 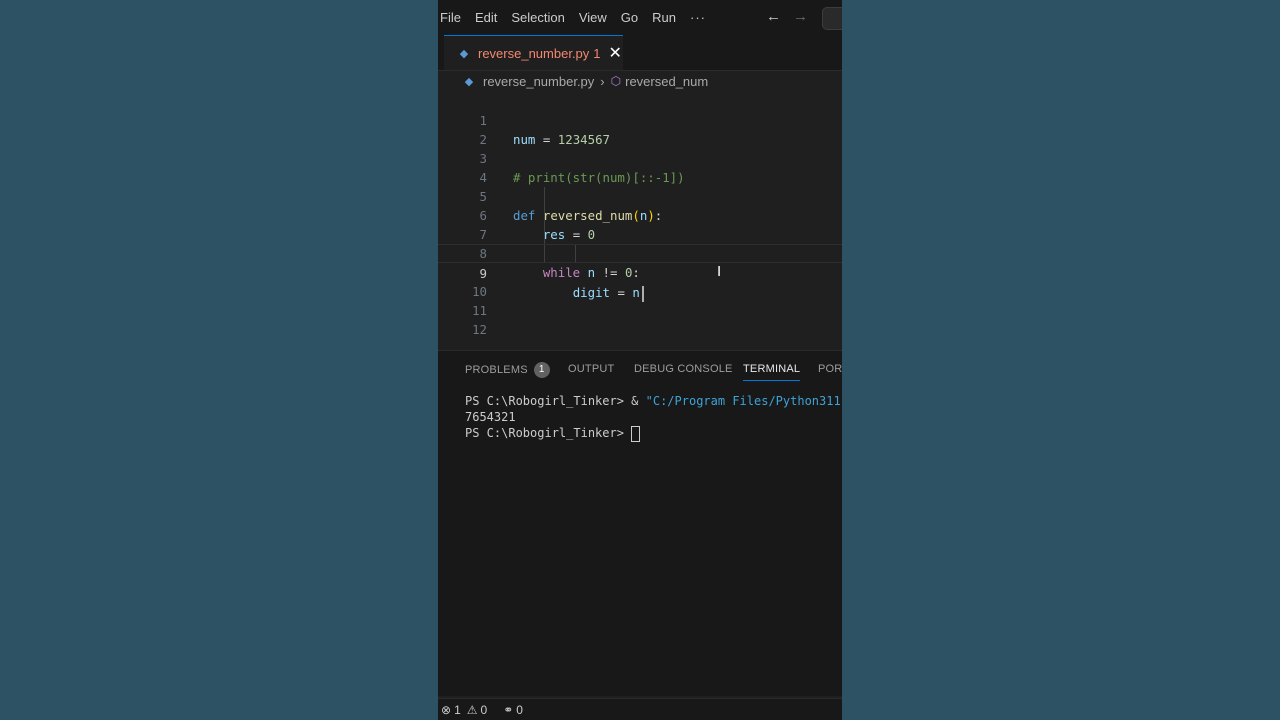 I want to click on problems-count-badge: 1, so click(x=541, y=370).